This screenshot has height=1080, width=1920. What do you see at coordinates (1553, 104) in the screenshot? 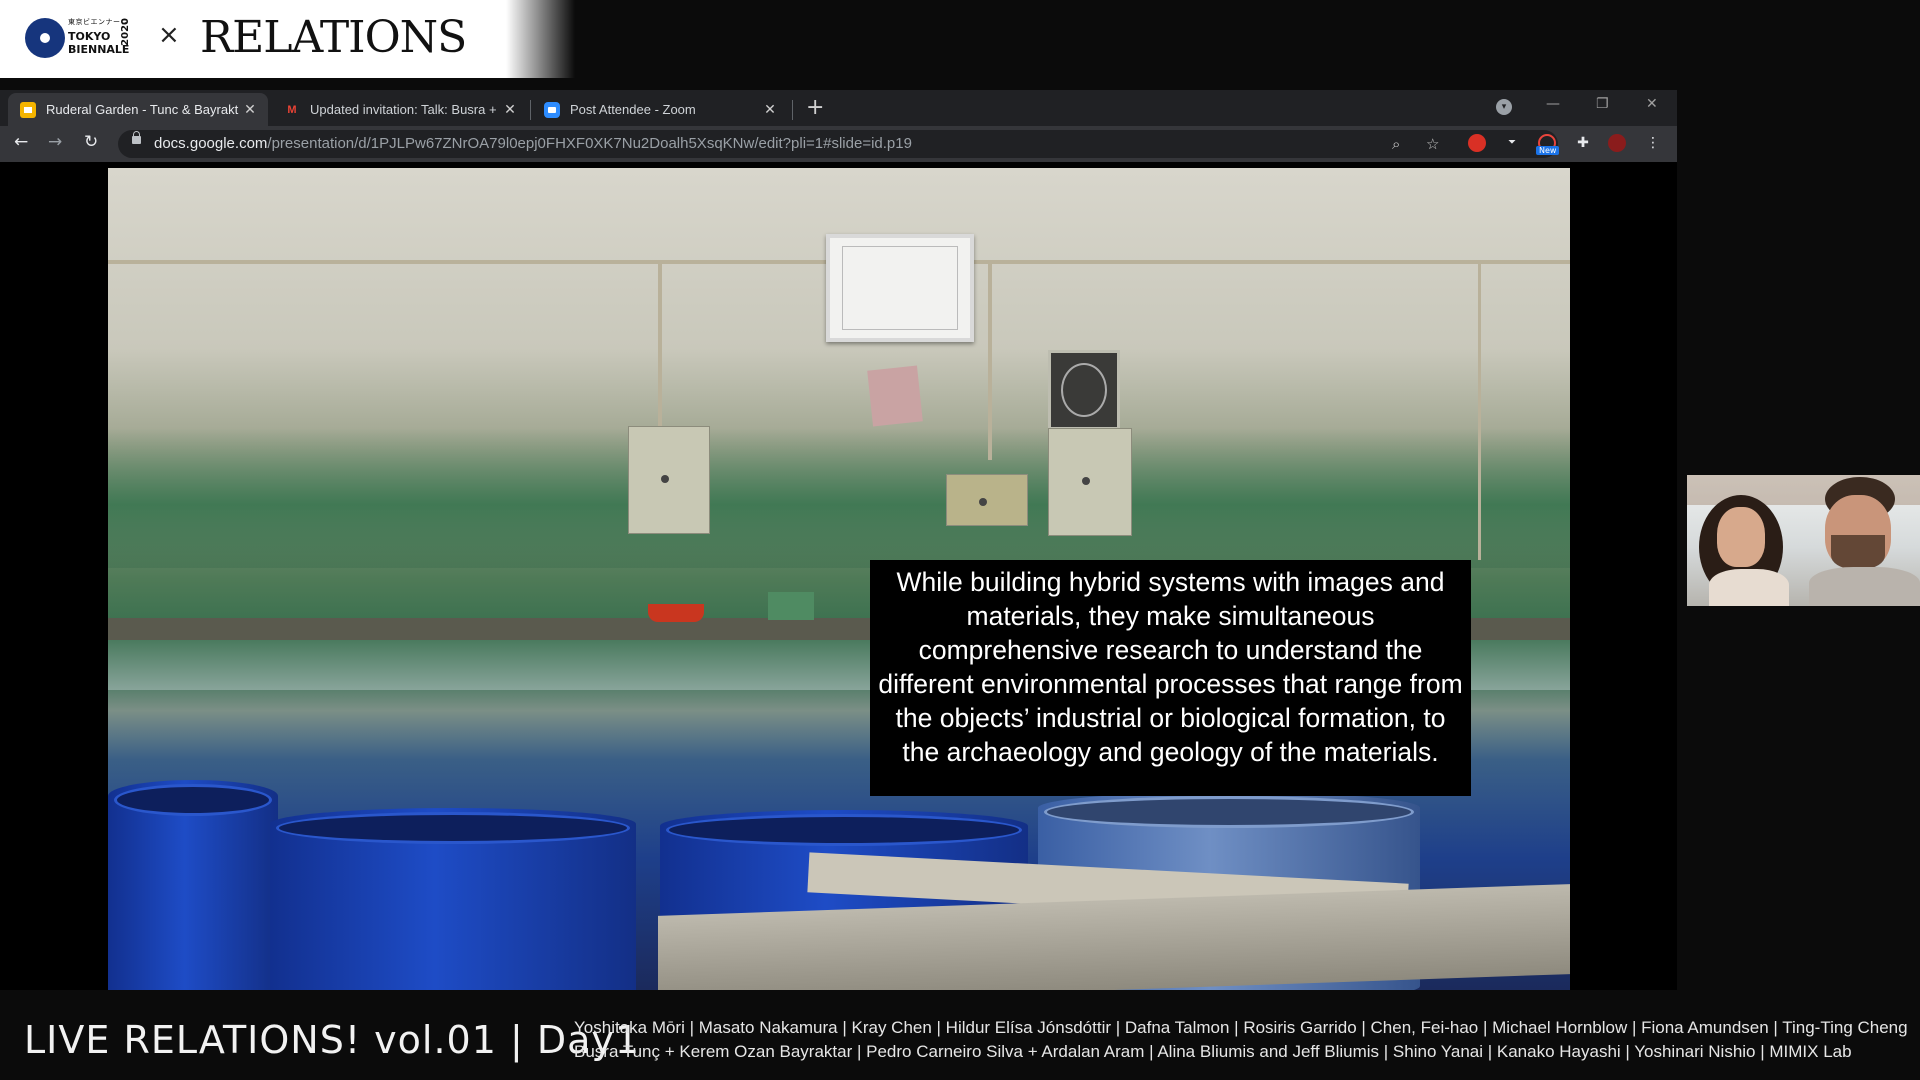
I see `minimize-icon: —` at bounding box center [1553, 104].